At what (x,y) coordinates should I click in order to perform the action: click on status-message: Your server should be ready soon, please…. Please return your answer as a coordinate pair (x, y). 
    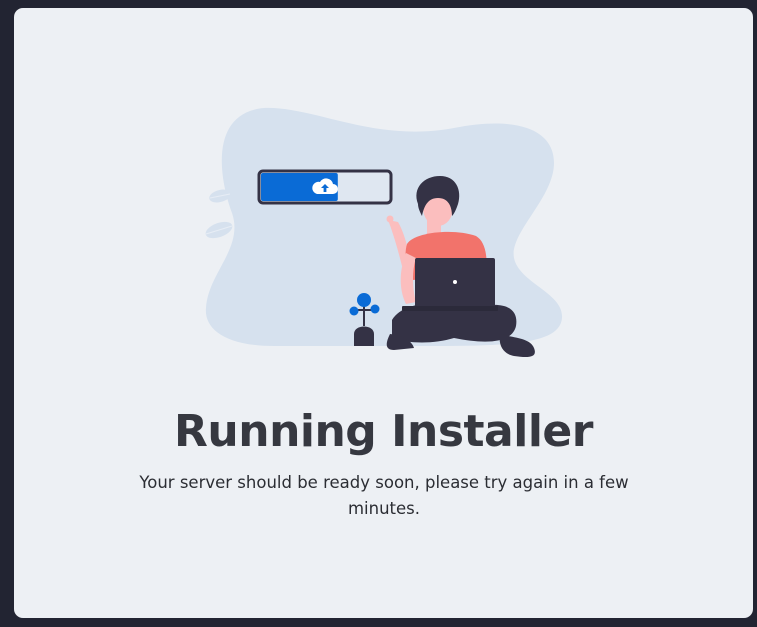
    Looking at the image, I should click on (384, 495).